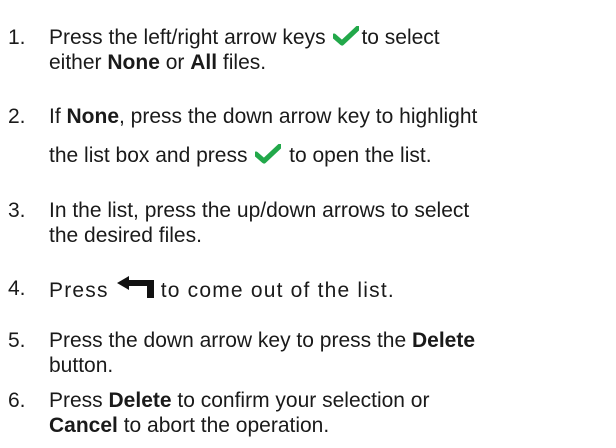 This screenshot has width=616, height=448. What do you see at coordinates (400, 37) in the screenshot?
I see `step-text-segment: to select` at bounding box center [400, 37].